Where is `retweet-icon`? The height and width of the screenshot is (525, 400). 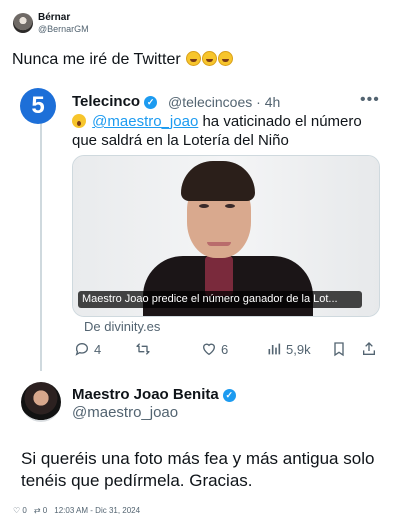
retweet-icon is located at coordinates (143, 349).